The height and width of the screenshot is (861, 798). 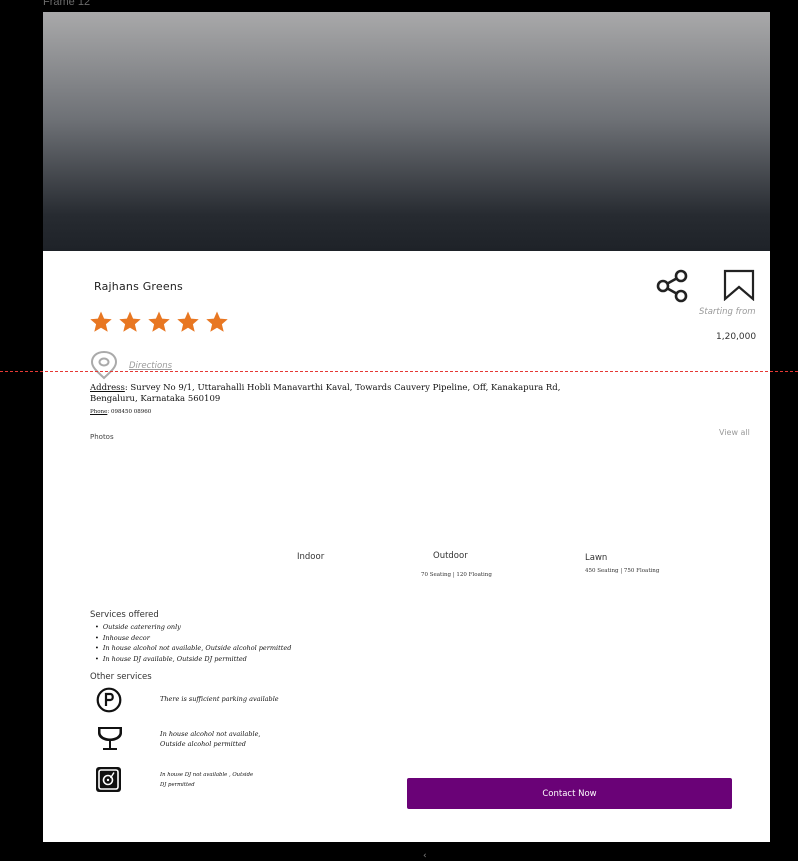 What do you see at coordinates (310, 557) in the screenshot?
I see `photo-category-indoor: Indoor` at bounding box center [310, 557].